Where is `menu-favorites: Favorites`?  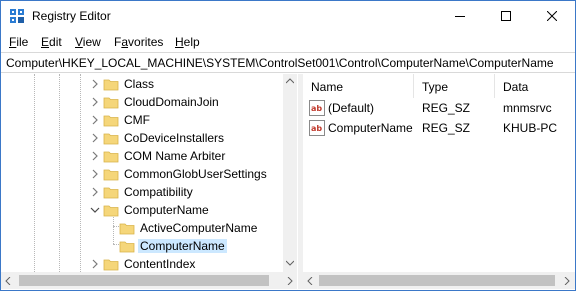
menu-favorites: Favorites is located at coordinates (138, 42).